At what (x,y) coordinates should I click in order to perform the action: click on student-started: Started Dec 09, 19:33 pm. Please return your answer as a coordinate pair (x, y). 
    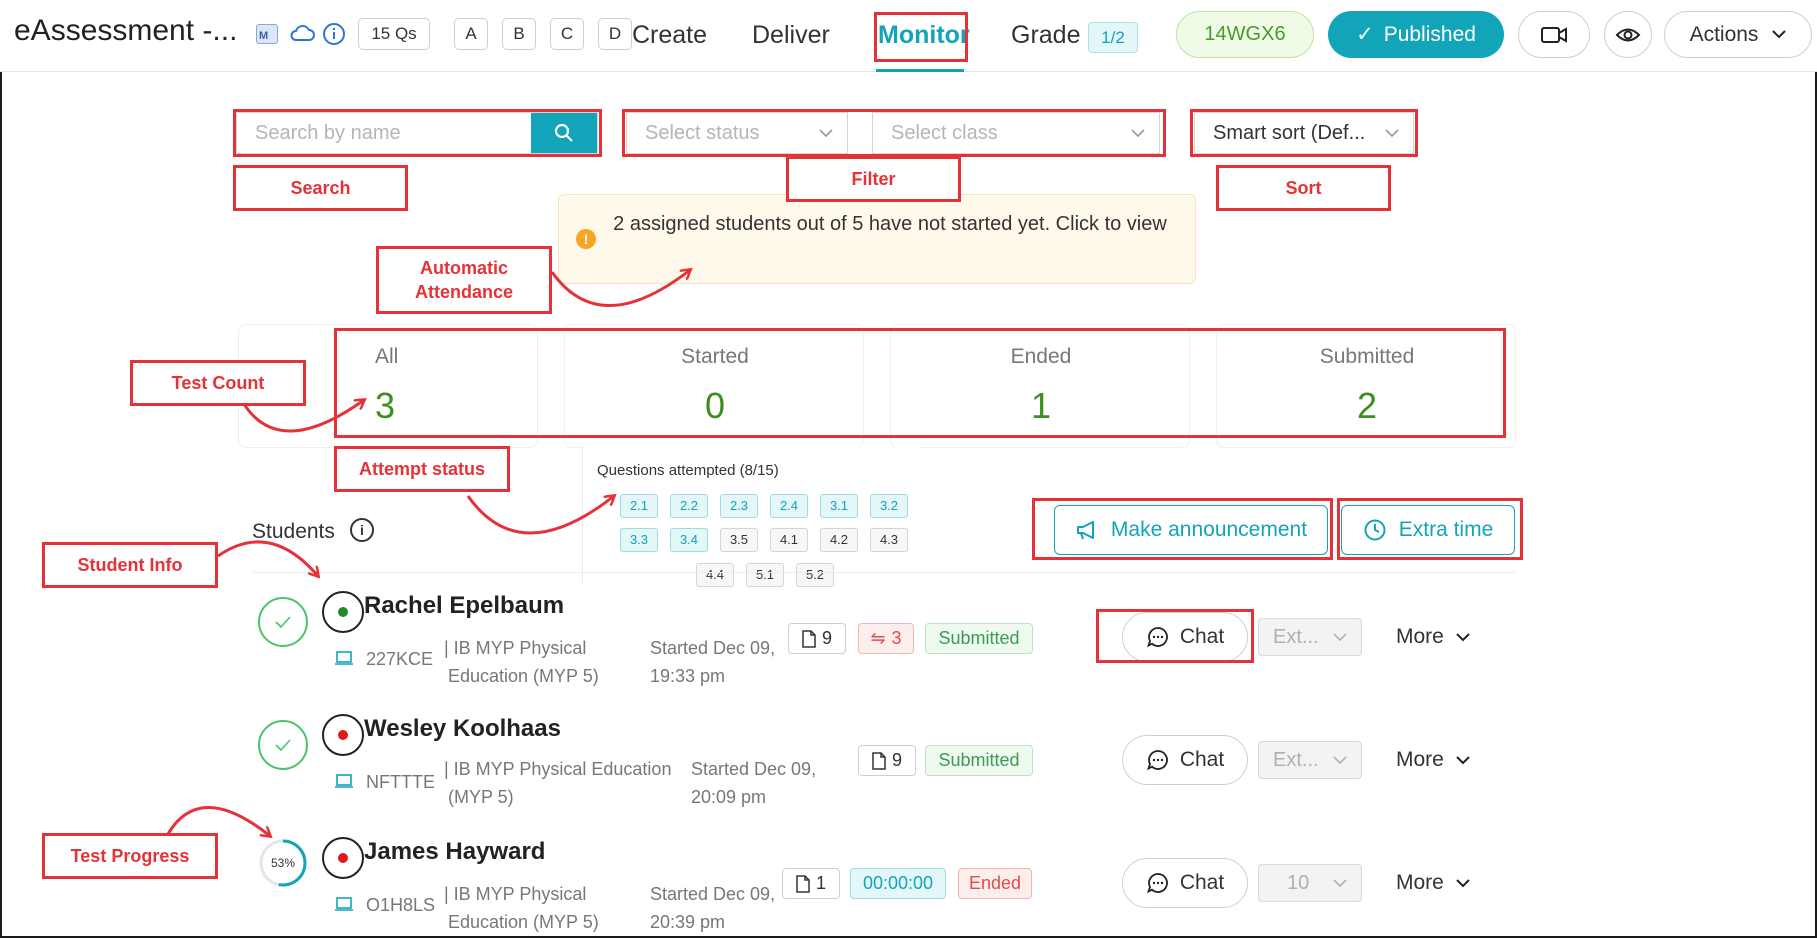
    Looking at the image, I should click on (712, 662).